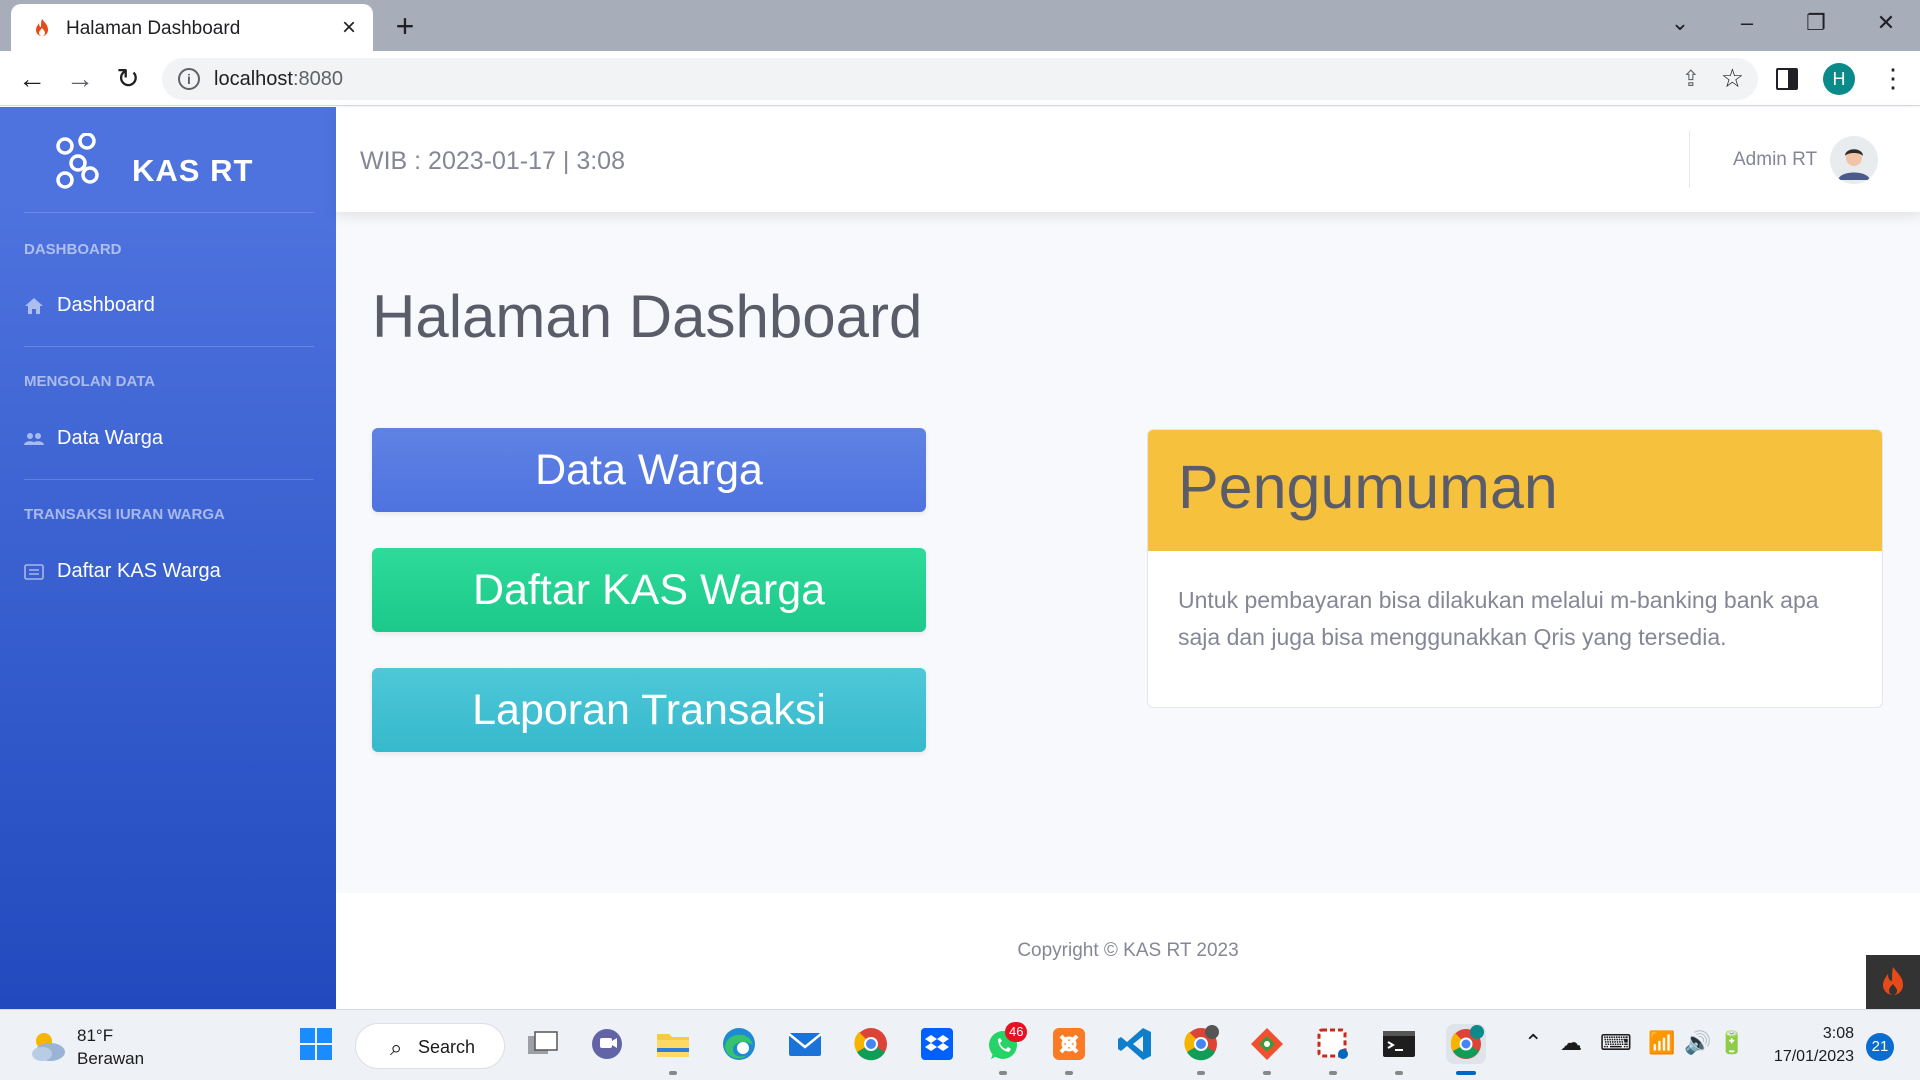  Describe the element at coordinates (80, 79) in the screenshot. I see `forward-icon: →` at that location.